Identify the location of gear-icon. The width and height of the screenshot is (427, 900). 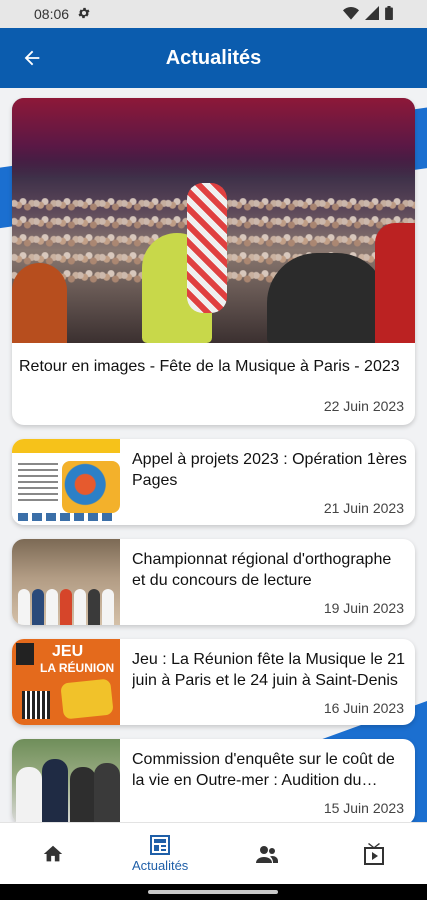
(84, 14).